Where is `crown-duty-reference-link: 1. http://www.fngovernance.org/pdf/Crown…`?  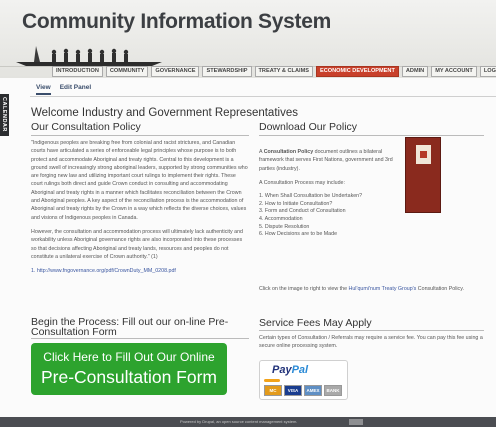 crown-duty-reference-link: 1. http://www.fngovernance.org/pdf/Crown… is located at coordinates (103, 271).